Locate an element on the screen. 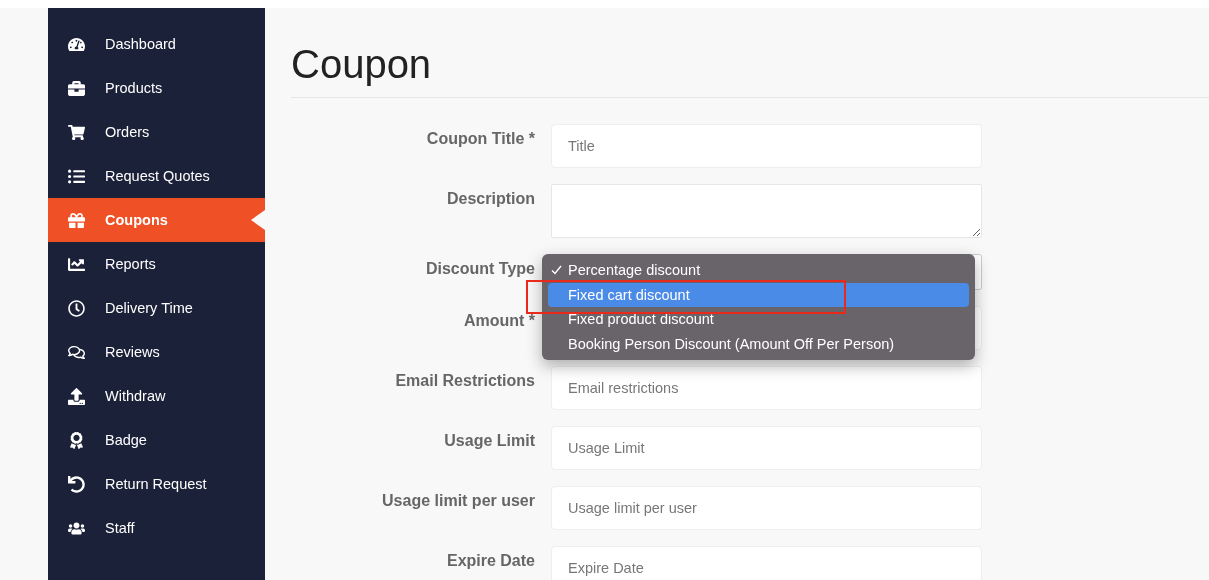 This screenshot has width=1209, height=580. textarea-field is located at coordinates (766, 211).